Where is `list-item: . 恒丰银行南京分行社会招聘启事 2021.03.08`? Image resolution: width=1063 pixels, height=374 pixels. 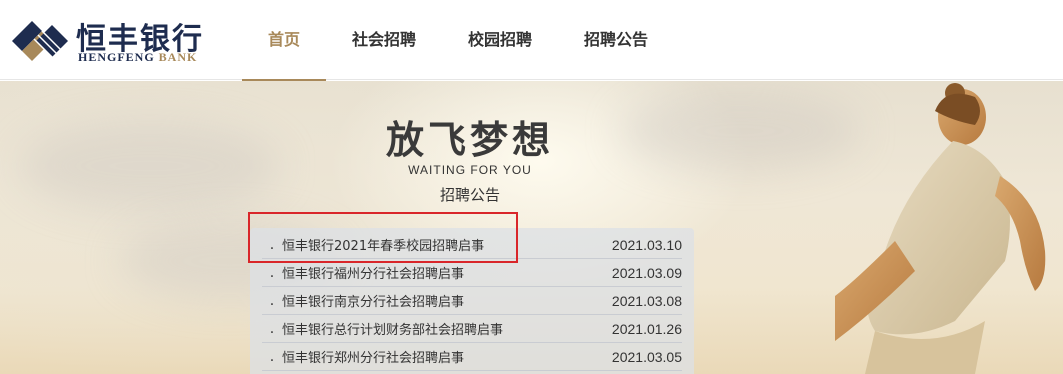
list-item: . 恒丰银行南京分行社会招聘启事 2021.03.08 is located at coordinates (472, 301).